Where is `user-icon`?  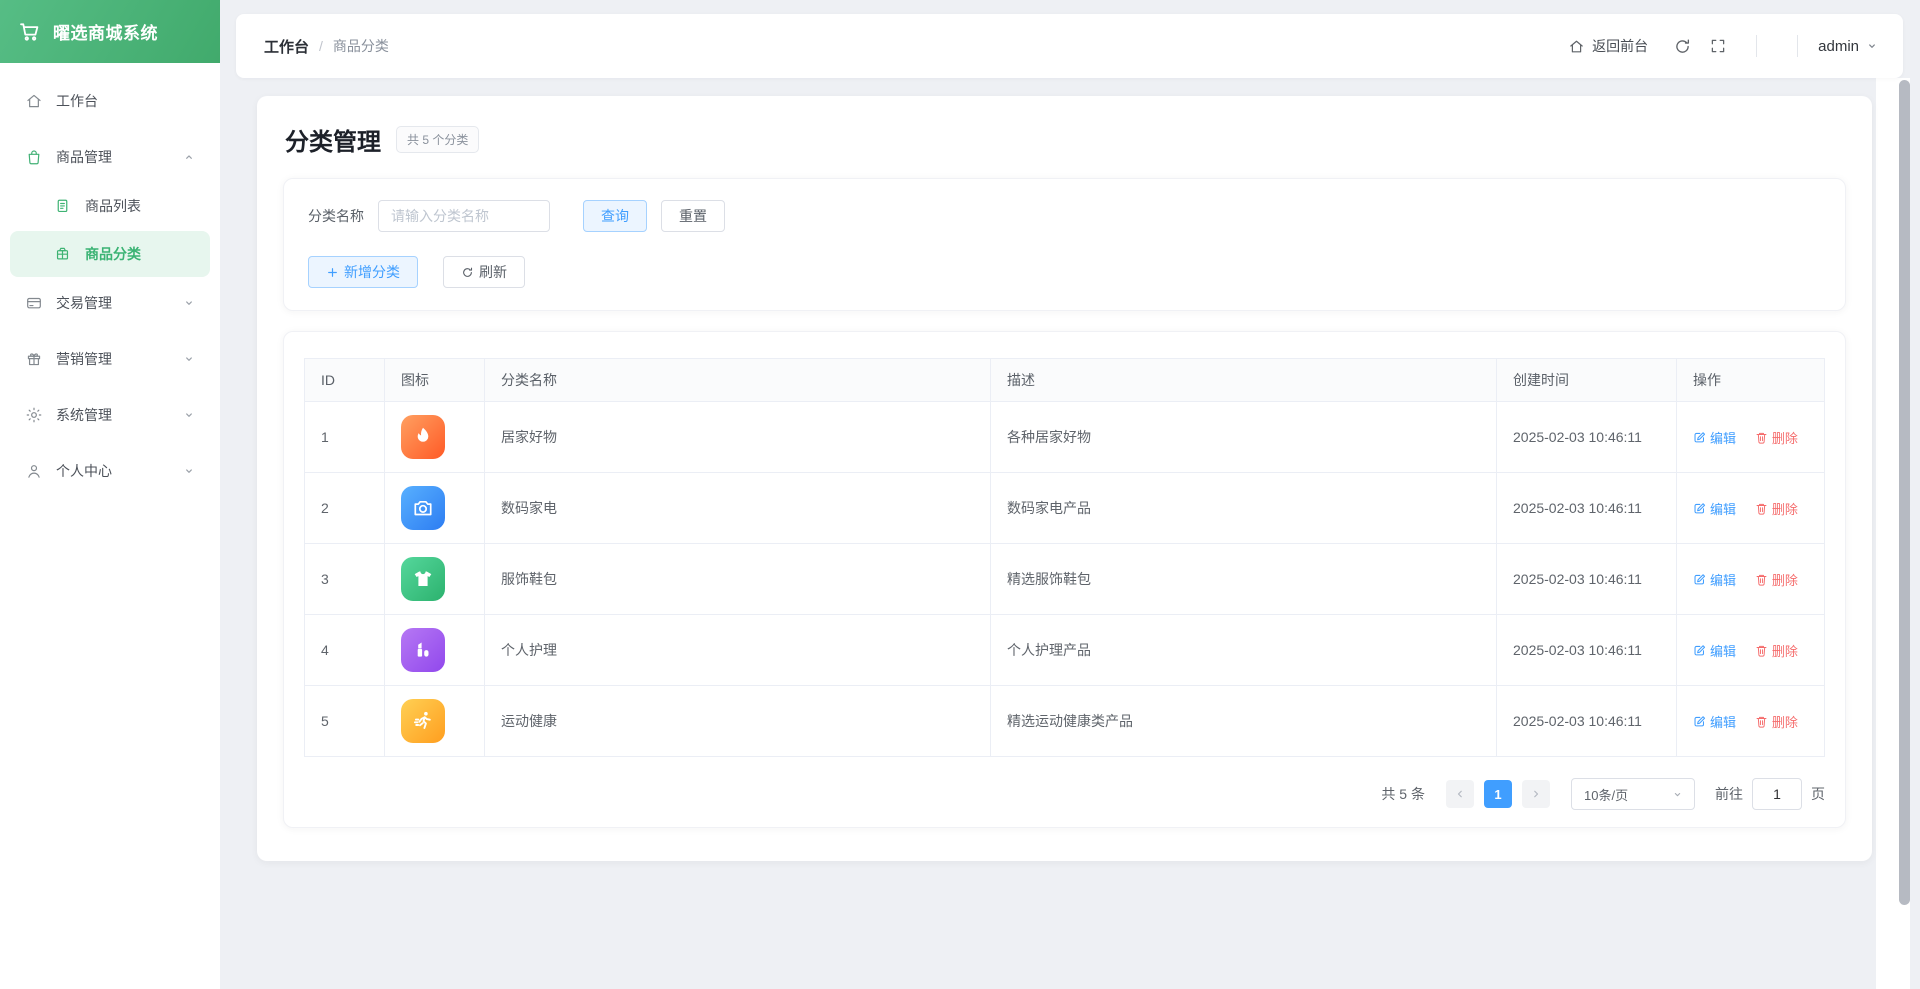 user-icon is located at coordinates (34, 471).